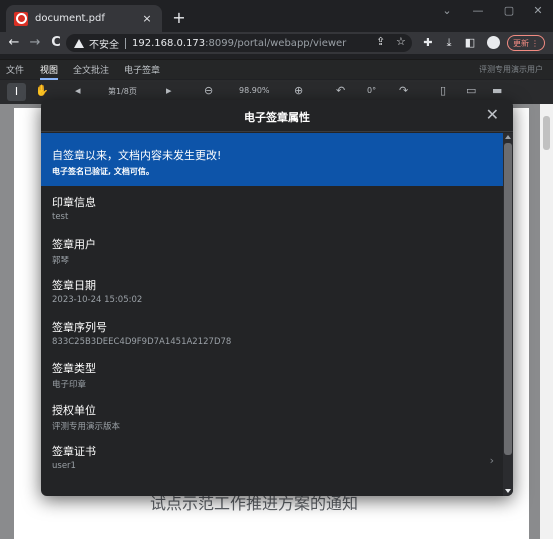 The height and width of the screenshot is (539, 553). Describe the element at coordinates (74, 285) in the screenshot. I see `field-label: 签章日期` at that location.